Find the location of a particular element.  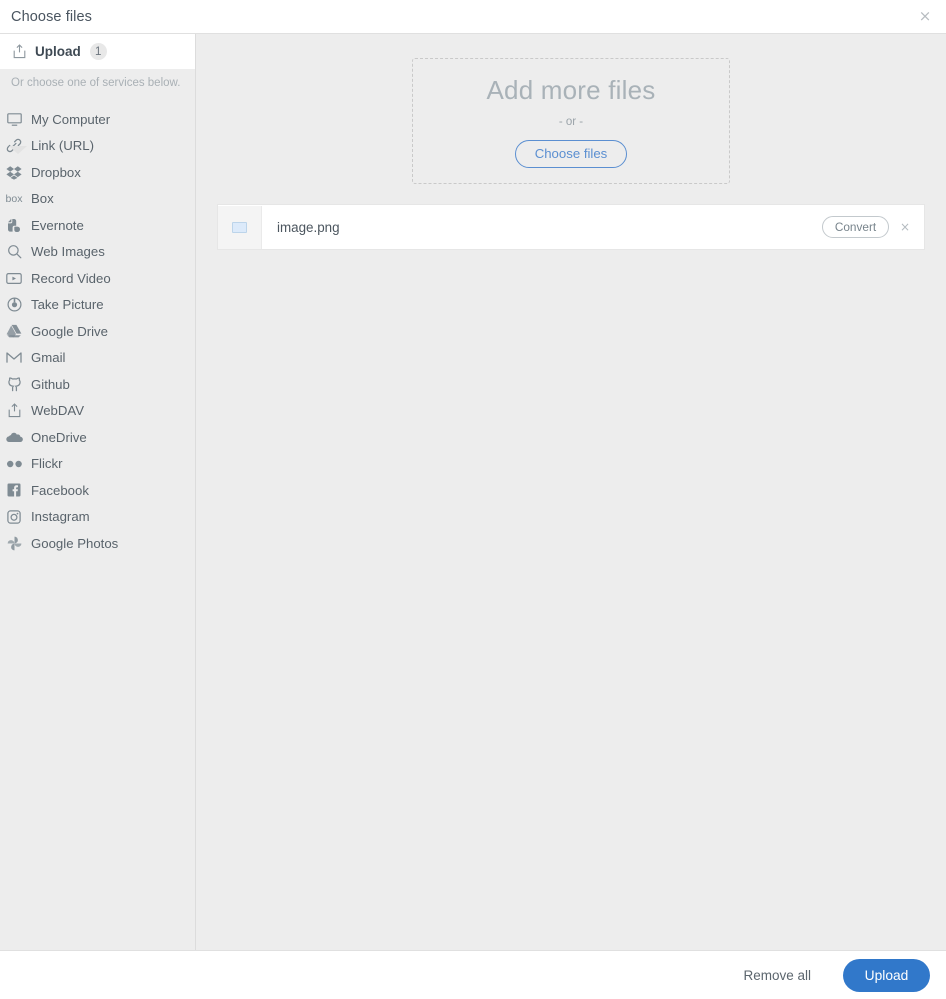

dropzone: Add more files - or - Choose files is located at coordinates (571, 121).